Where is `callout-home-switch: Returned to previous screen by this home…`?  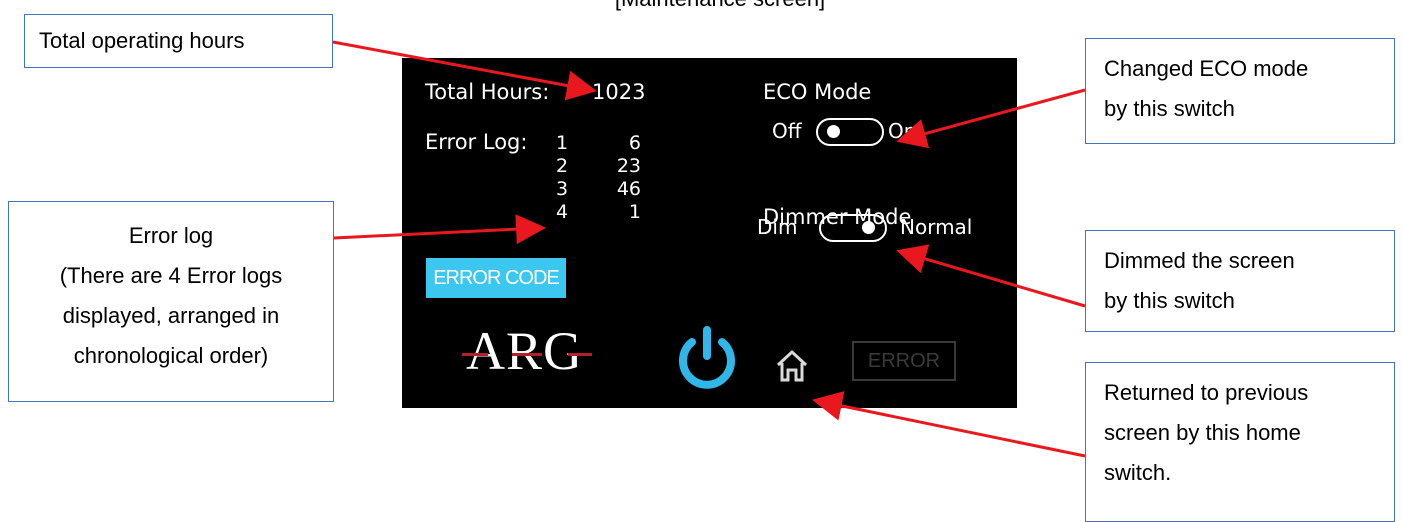 callout-home-switch: Returned to previous screen by this home… is located at coordinates (1240, 442).